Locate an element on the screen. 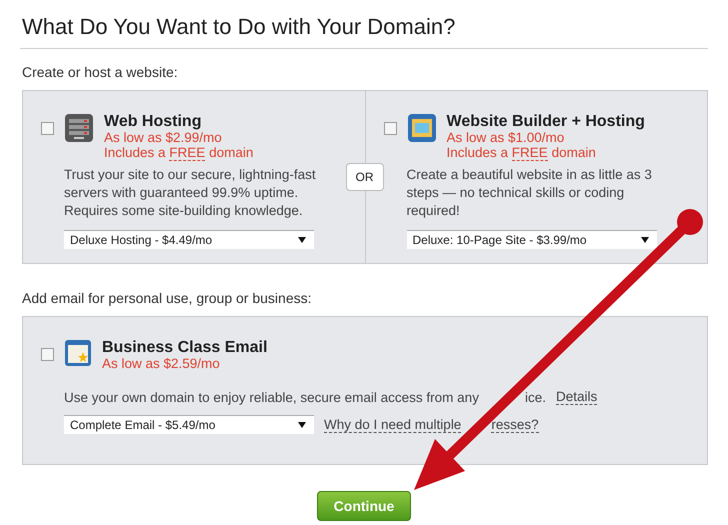 This screenshot has width=728, height=525. section-label: Create or host a website: is located at coordinates (100, 72).